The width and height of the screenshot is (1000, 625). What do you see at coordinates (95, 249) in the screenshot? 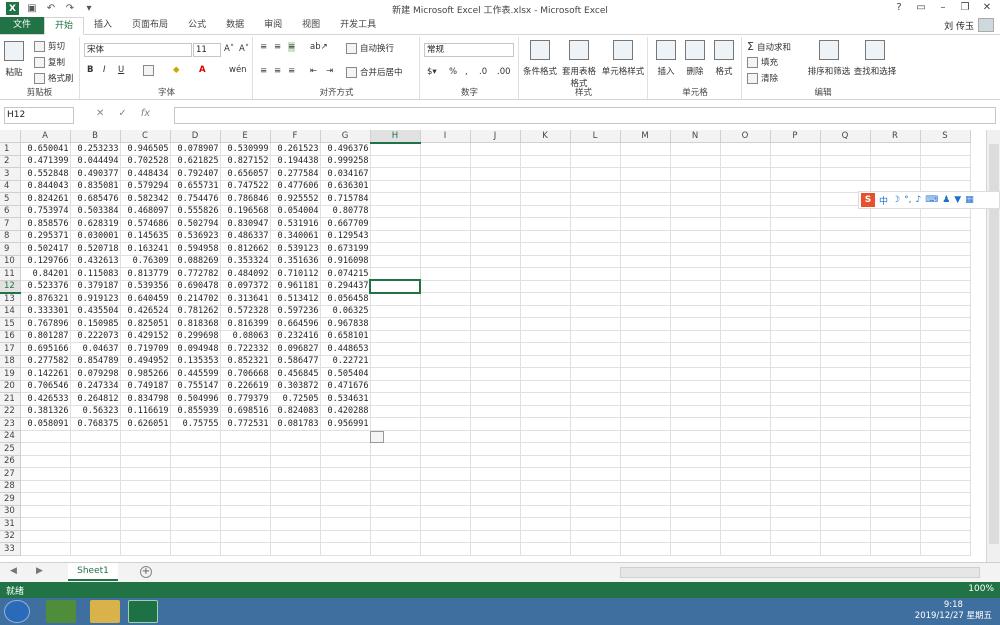
I see `cell-b9: 0.520718` at bounding box center [95, 249].